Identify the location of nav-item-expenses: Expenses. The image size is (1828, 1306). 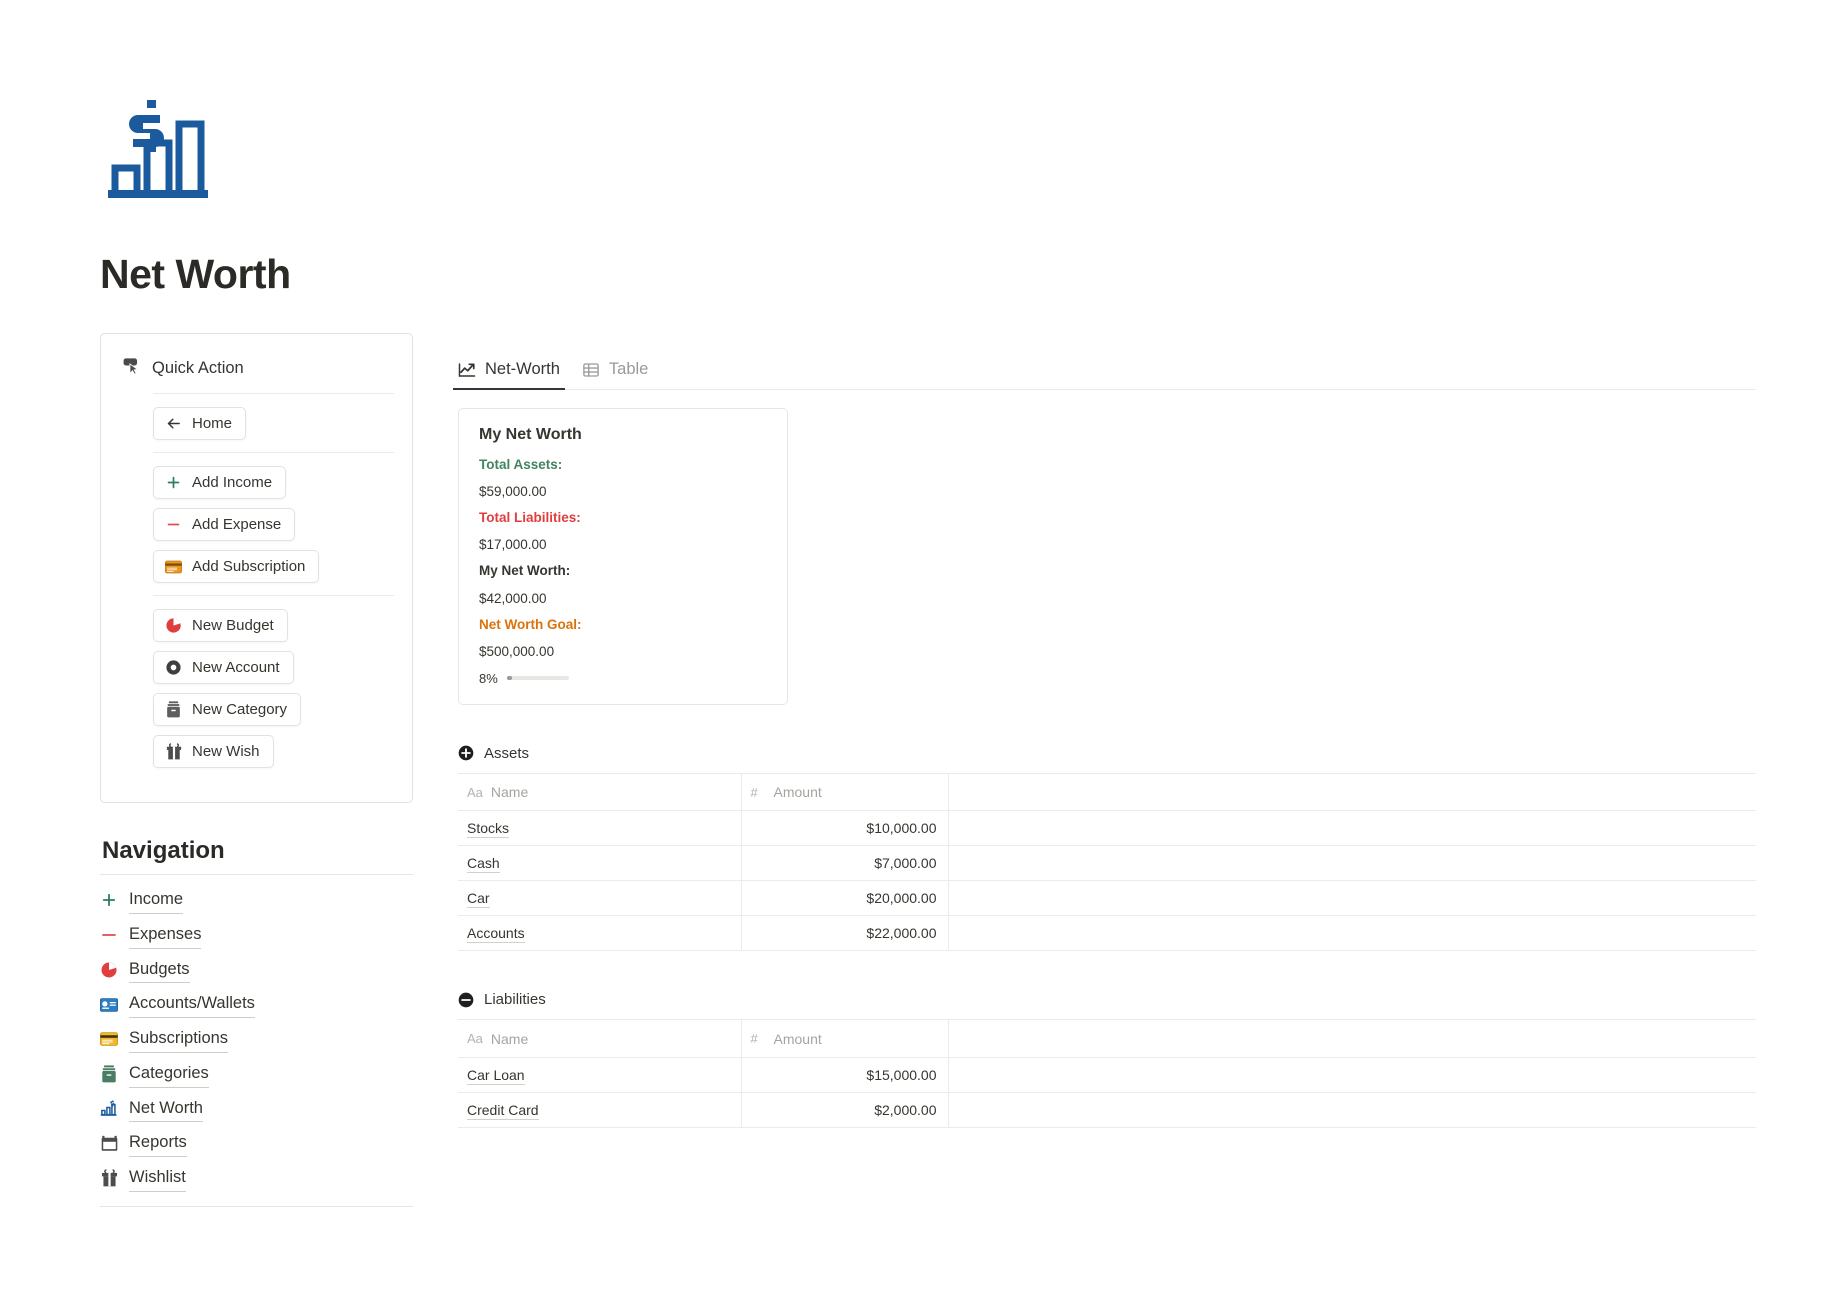
(256, 935).